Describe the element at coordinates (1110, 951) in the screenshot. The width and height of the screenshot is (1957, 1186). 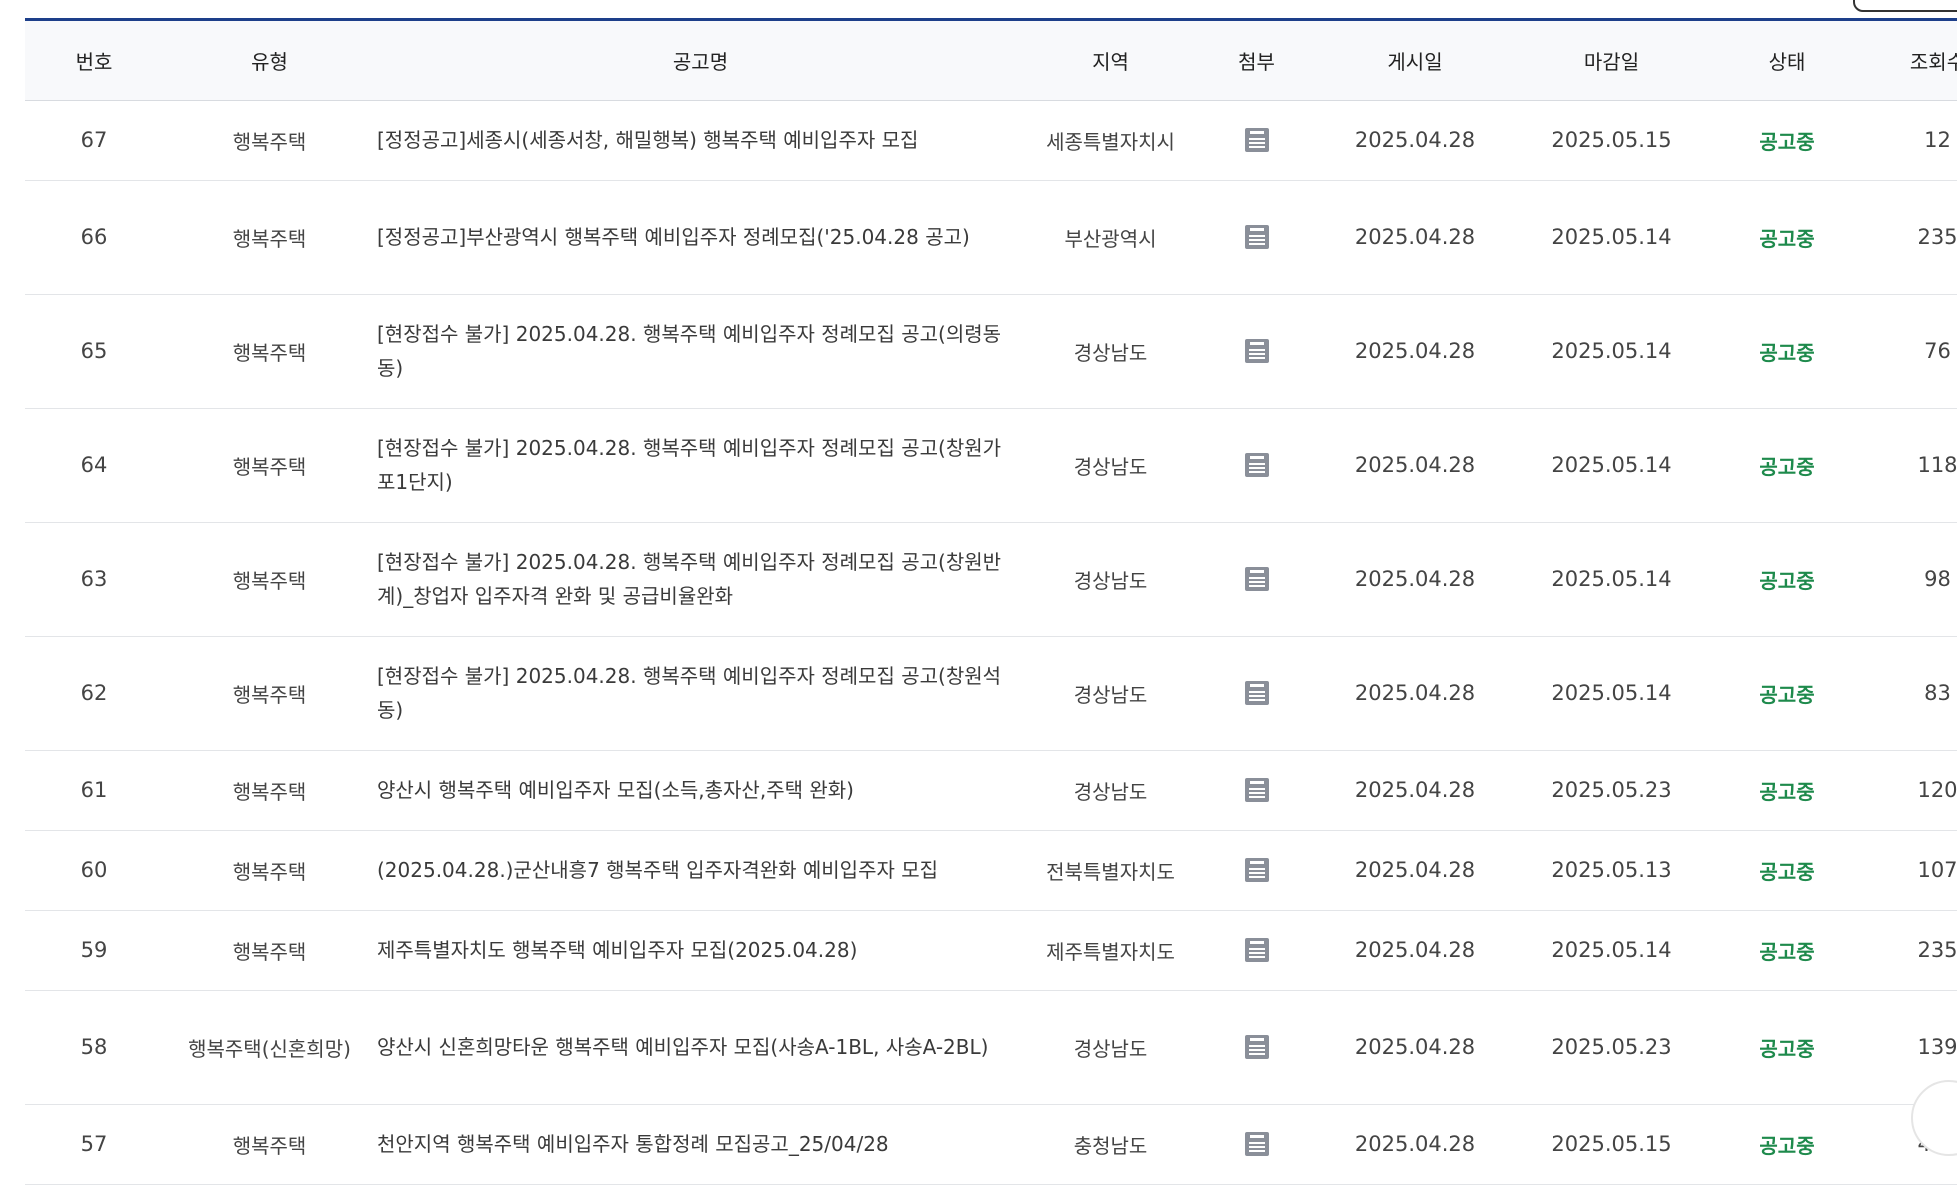
I see `row-region: 제주특별자치도` at that location.